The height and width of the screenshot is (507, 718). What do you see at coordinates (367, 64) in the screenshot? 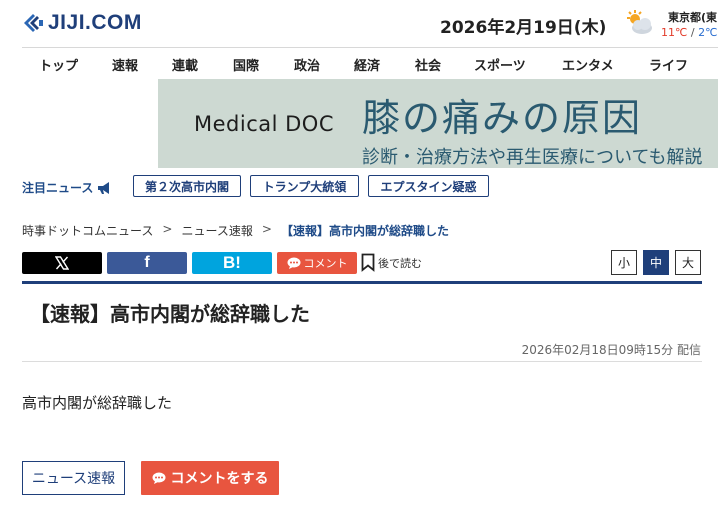
I see `nav-item-economy: 経済` at bounding box center [367, 64].